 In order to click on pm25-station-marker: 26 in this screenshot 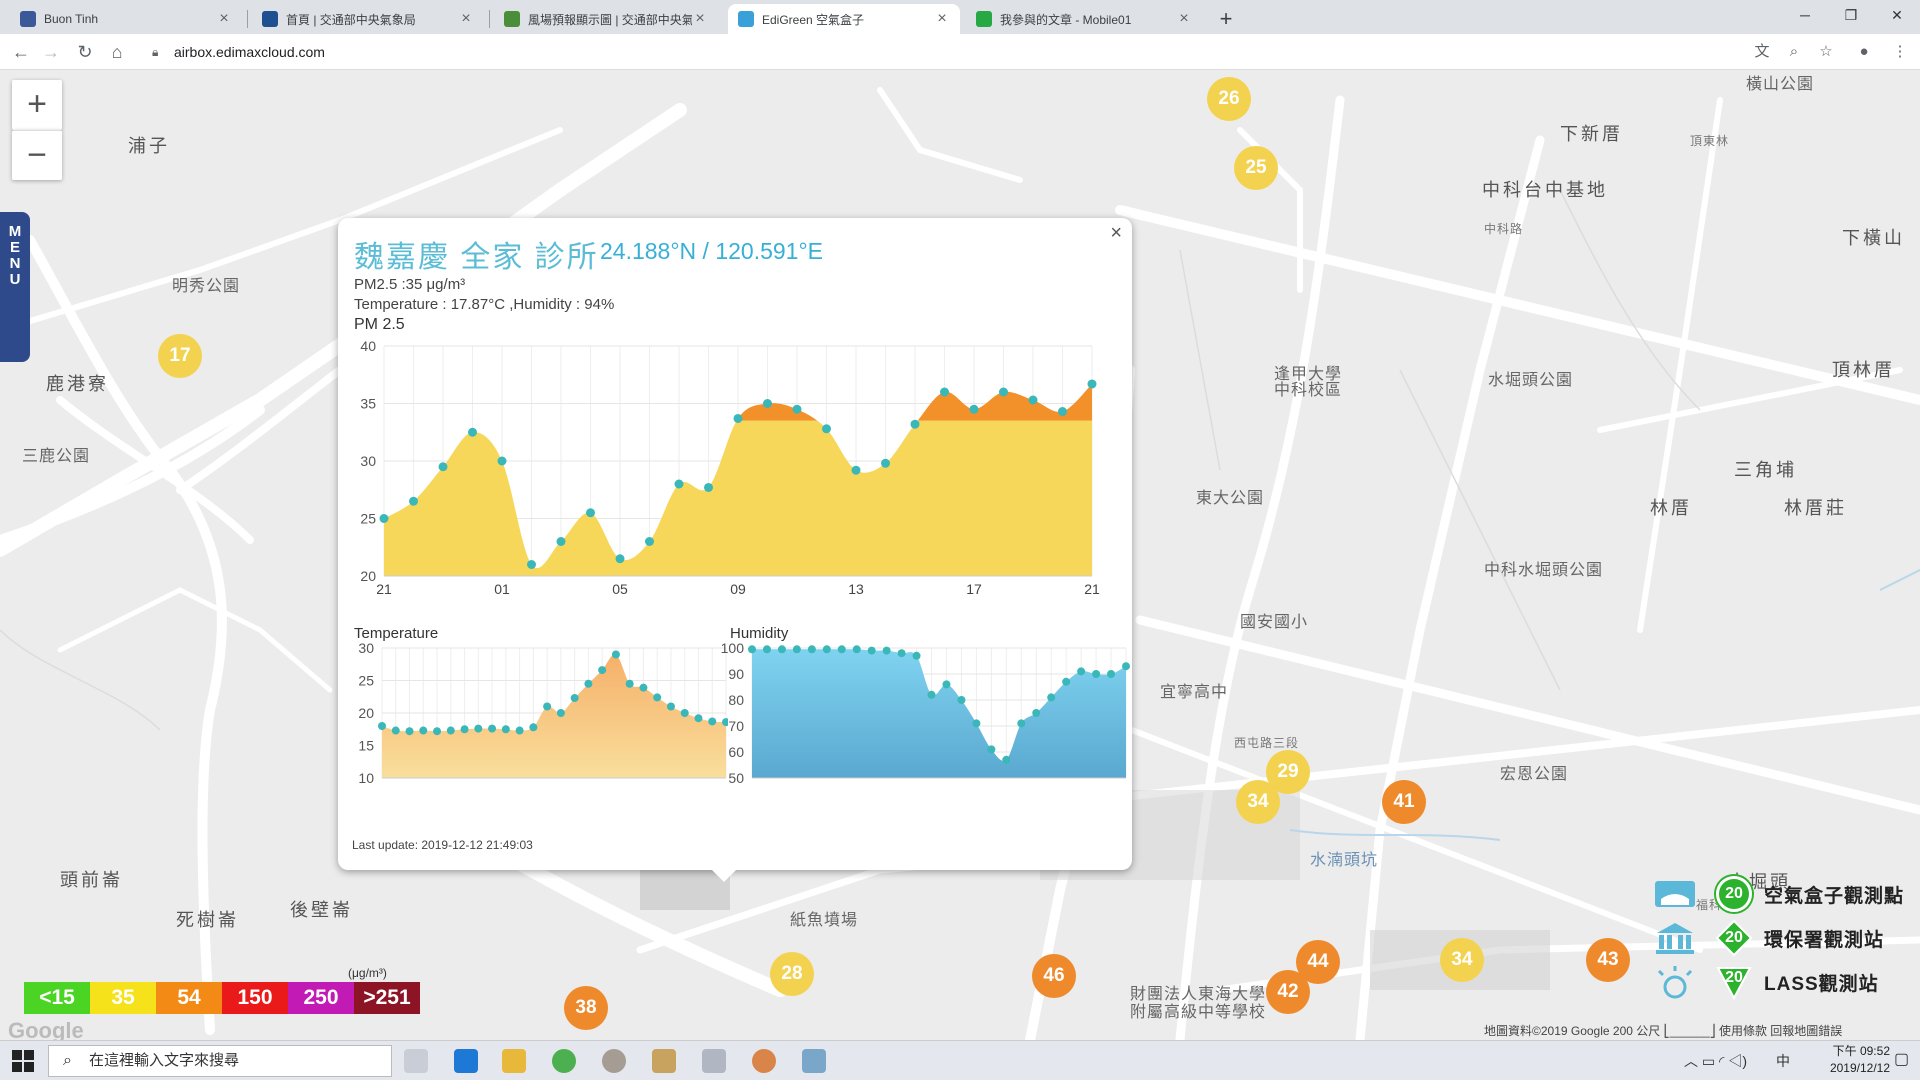, I will do `click(1229, 99)`.